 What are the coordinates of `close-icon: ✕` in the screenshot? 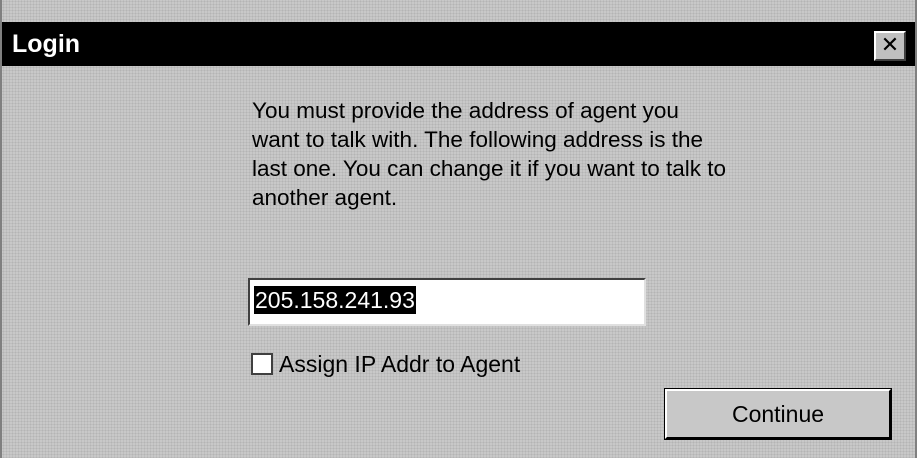 It's located at (890, 45).